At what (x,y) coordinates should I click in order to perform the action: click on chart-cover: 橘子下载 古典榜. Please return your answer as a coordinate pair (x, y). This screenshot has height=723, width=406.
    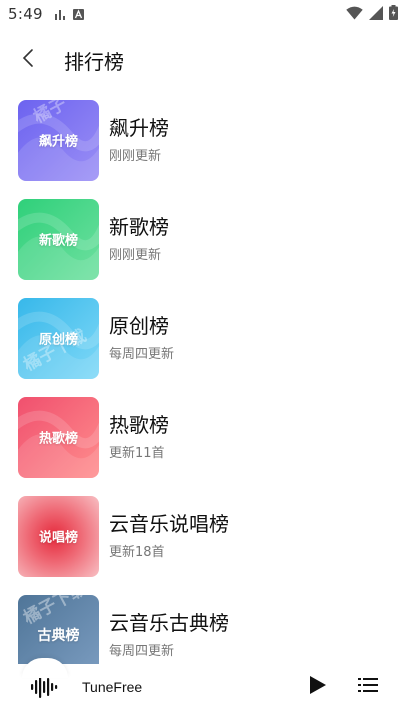
    Looking at the image, I should click on (58, 629).